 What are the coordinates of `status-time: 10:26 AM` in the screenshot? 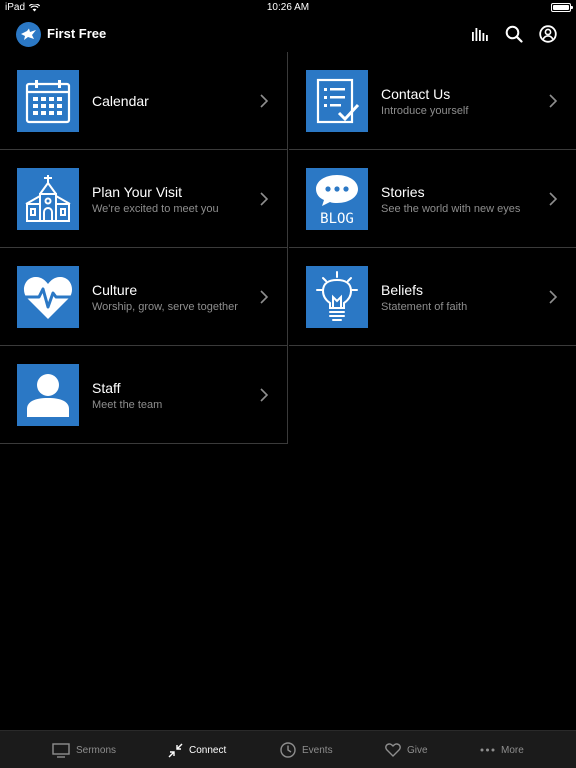 It's located at (288, 7).